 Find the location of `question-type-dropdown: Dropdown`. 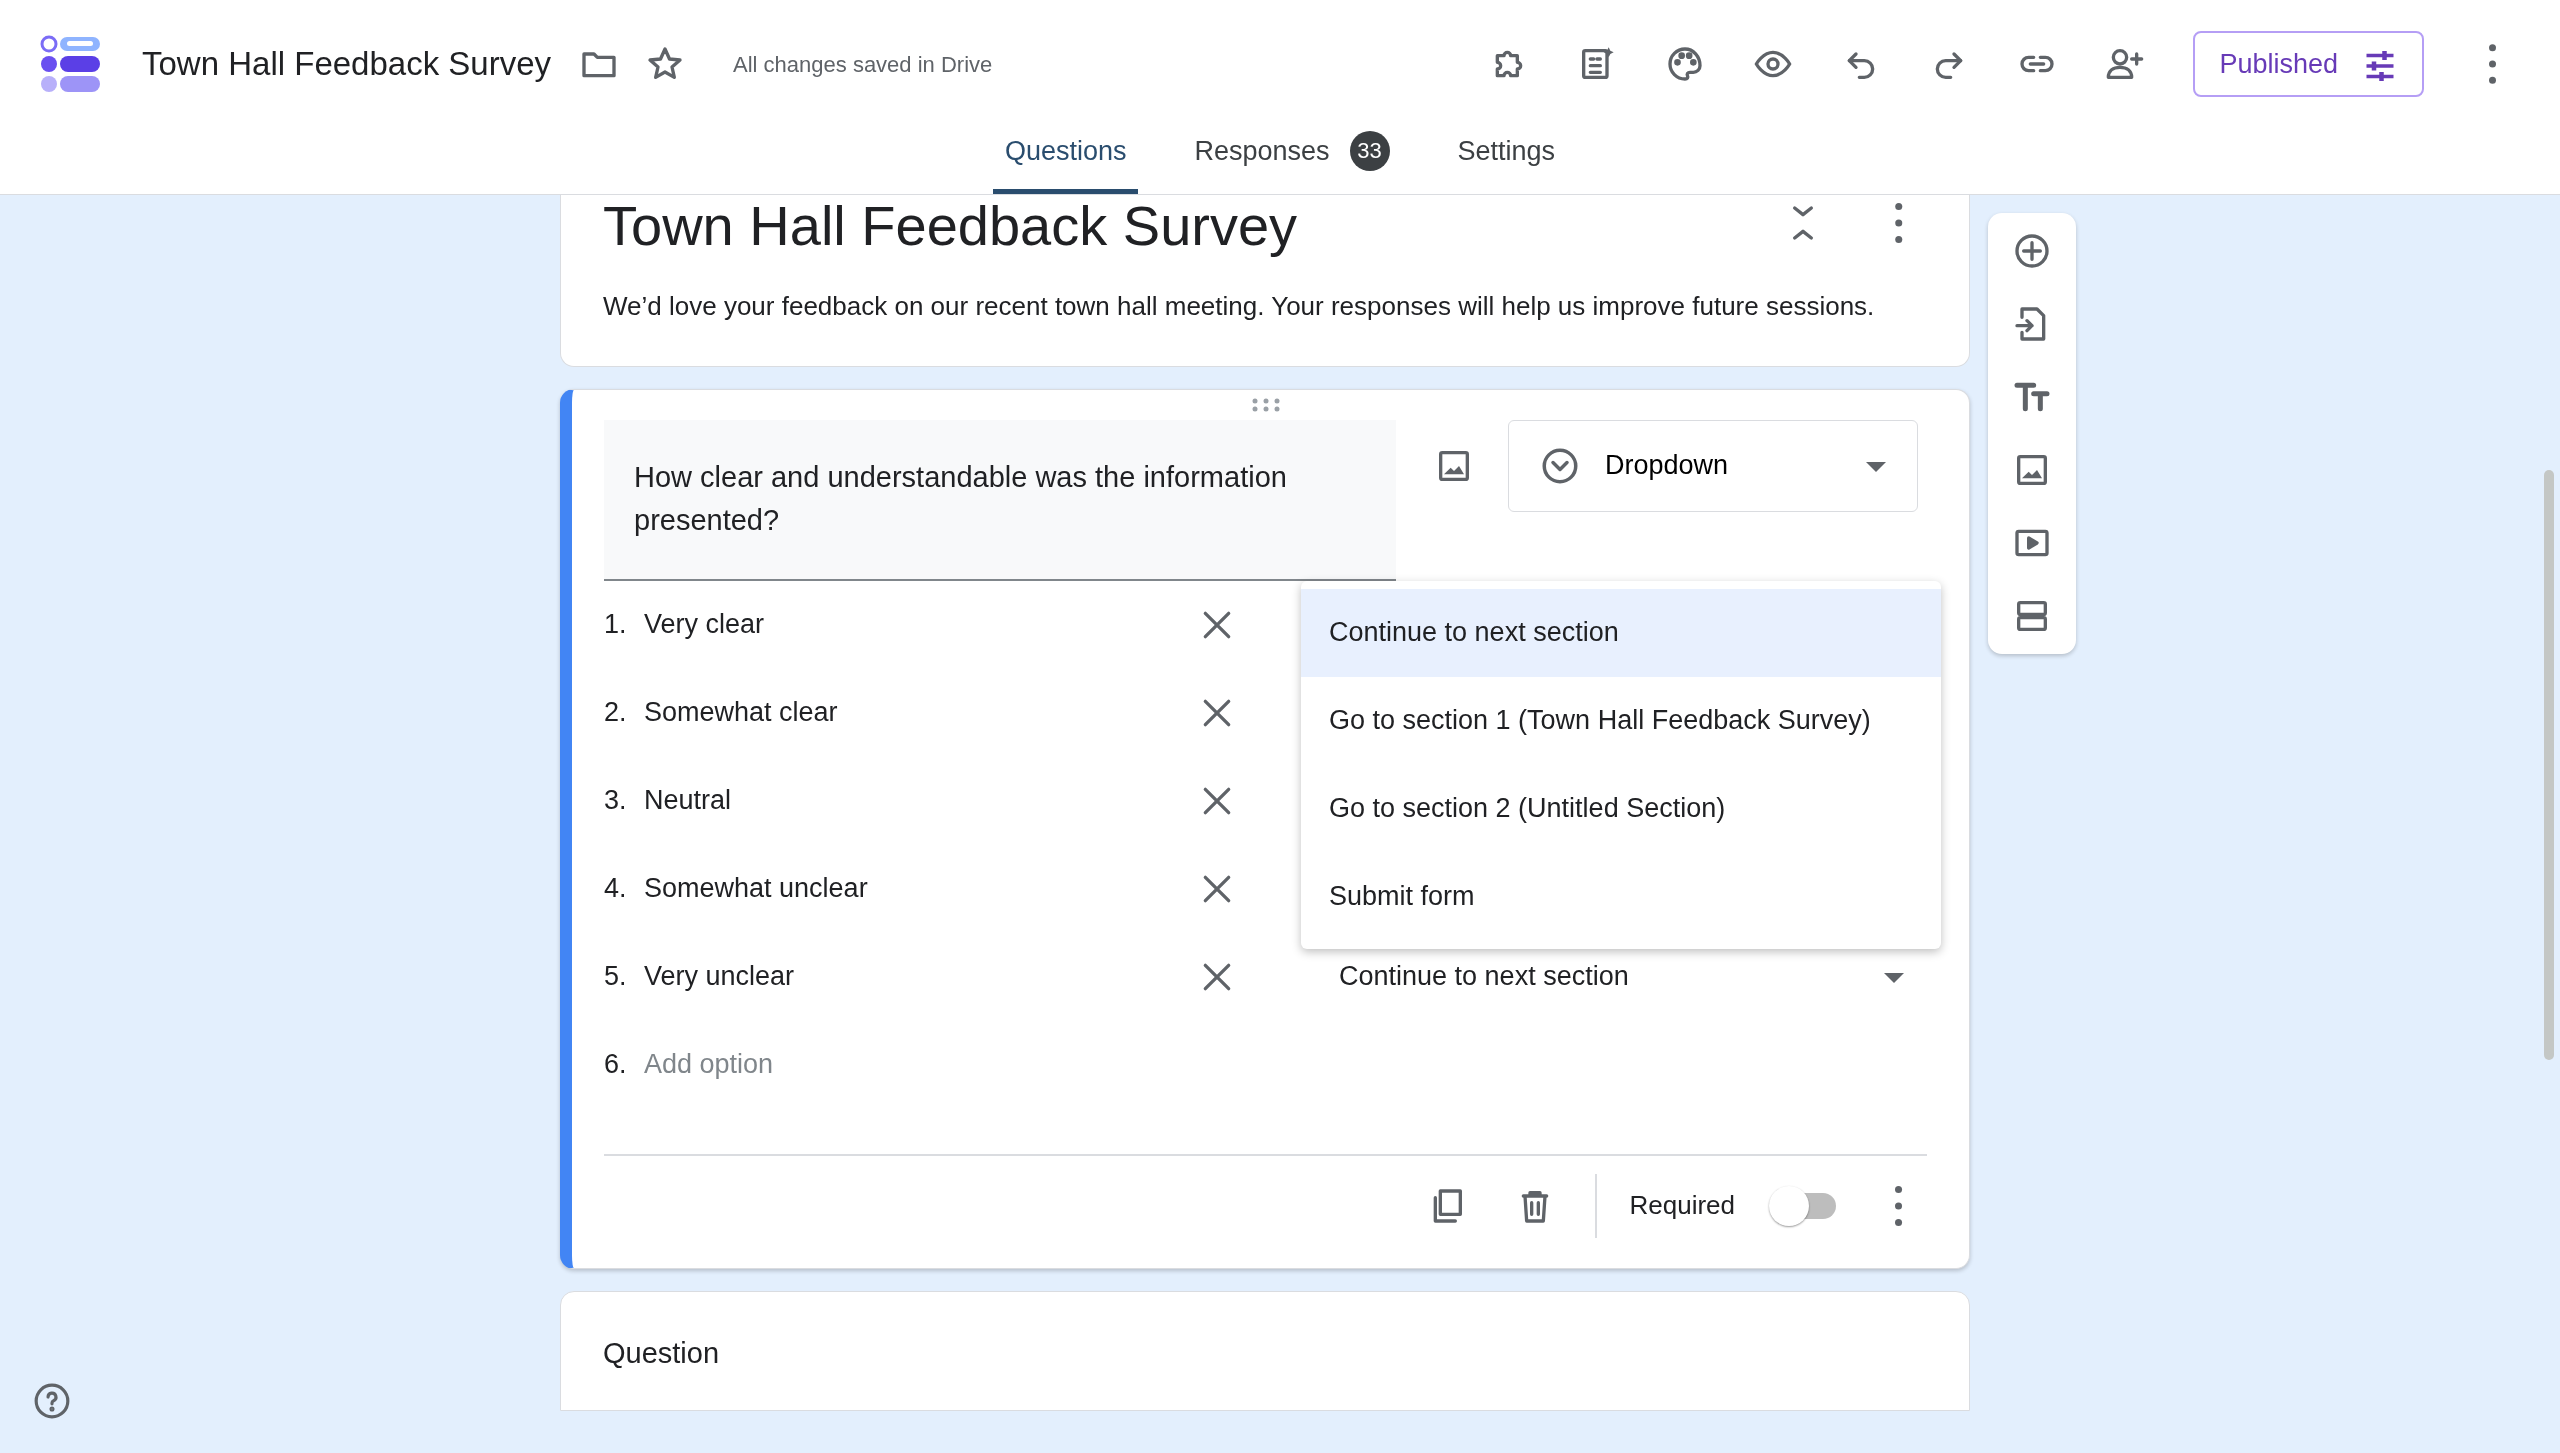

question-type-dropdown: Dropdown is located at coordinates (1713, 465).